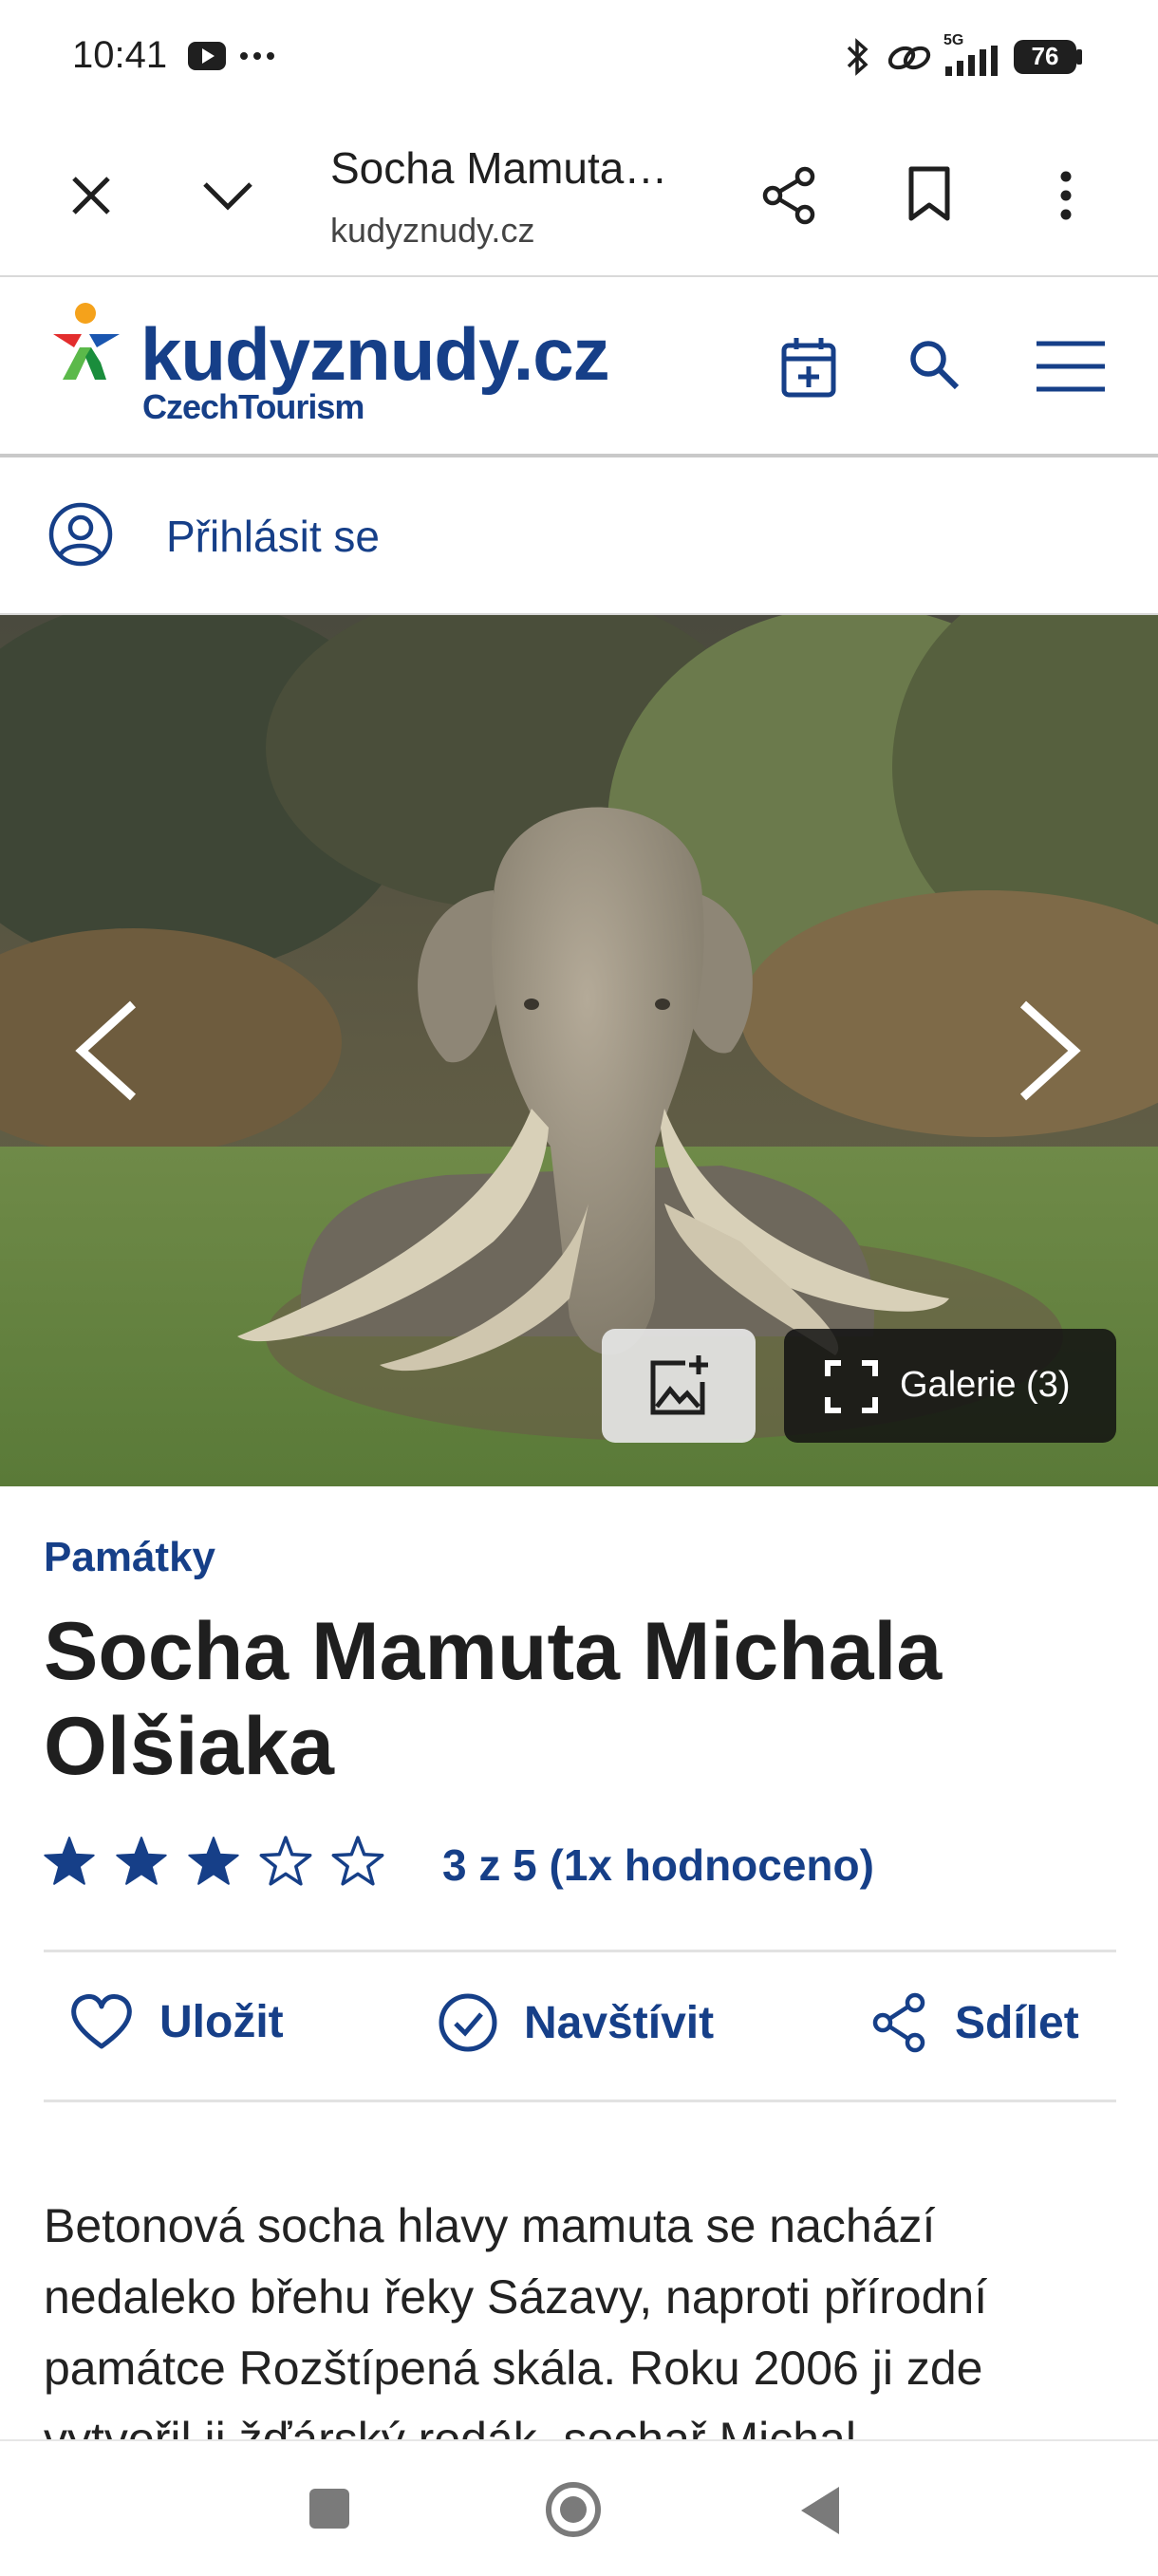 This screenshot has height=2576, width=1158. Describe the element at coordinates (273, 536) in the screenshot. I see `login-link: Přihlásit se` at that location.